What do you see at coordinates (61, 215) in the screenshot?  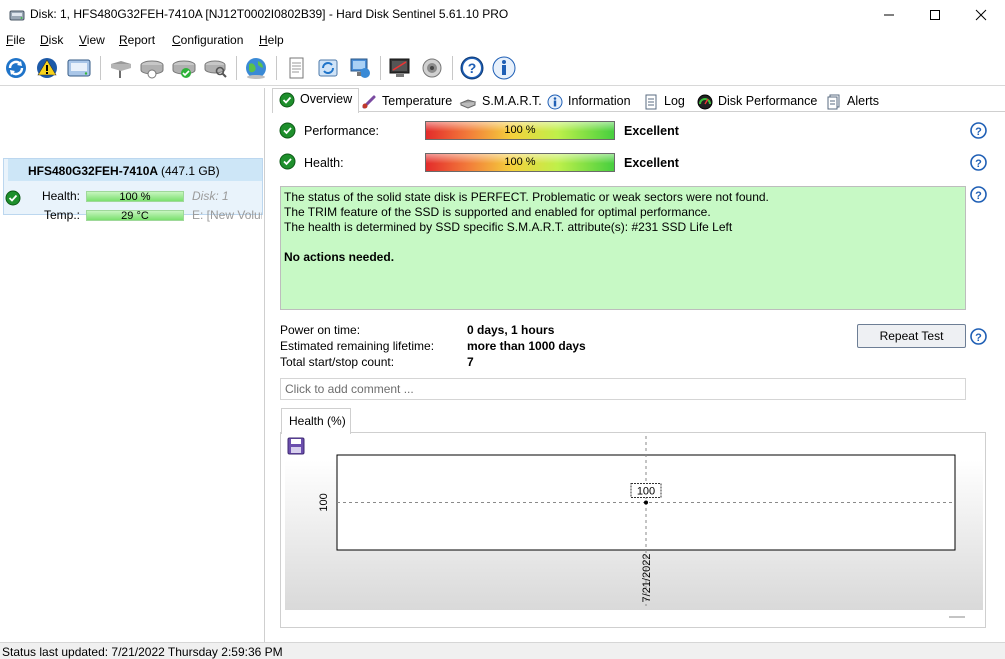 I see `temp-label: Temp.:` at bounding box center [61, 215].